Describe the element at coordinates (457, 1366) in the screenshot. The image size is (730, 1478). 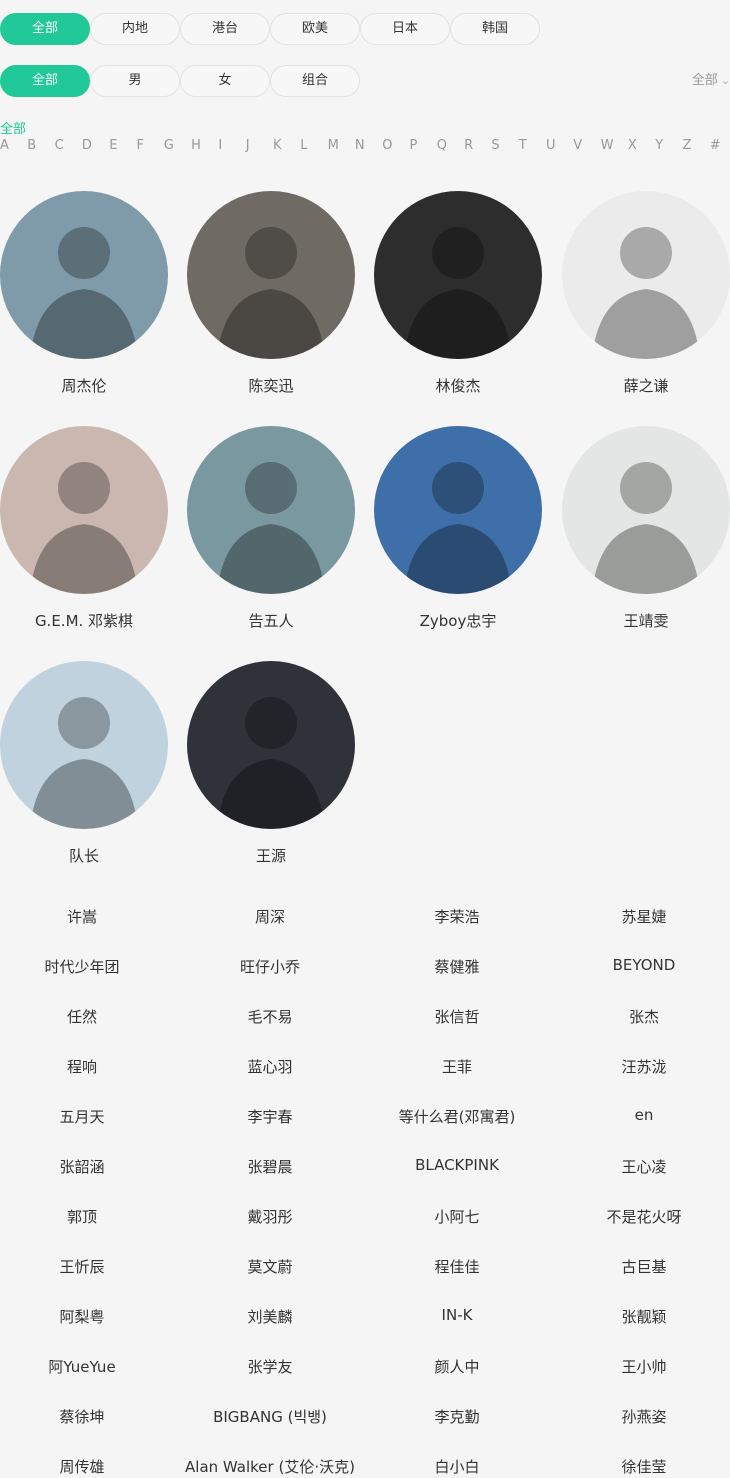
I see `singer-list-item: 颜人中` at that location.